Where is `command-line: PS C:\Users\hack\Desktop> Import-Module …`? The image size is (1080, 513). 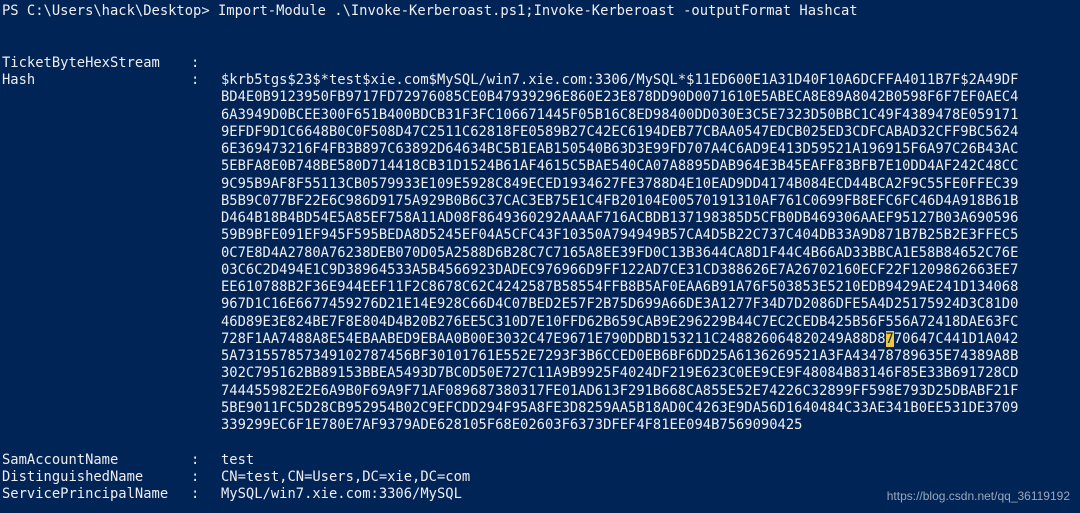
command-line: PS C:\Users\hack\Desktop> Import-Module … is located at coordinates (430, 11).